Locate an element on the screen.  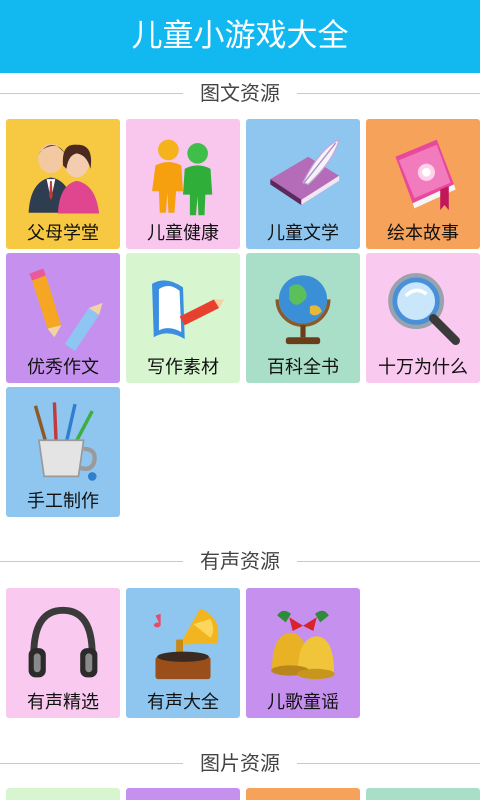
tile-parents-school: 父母学堂 is located at coordinates (63, 184).